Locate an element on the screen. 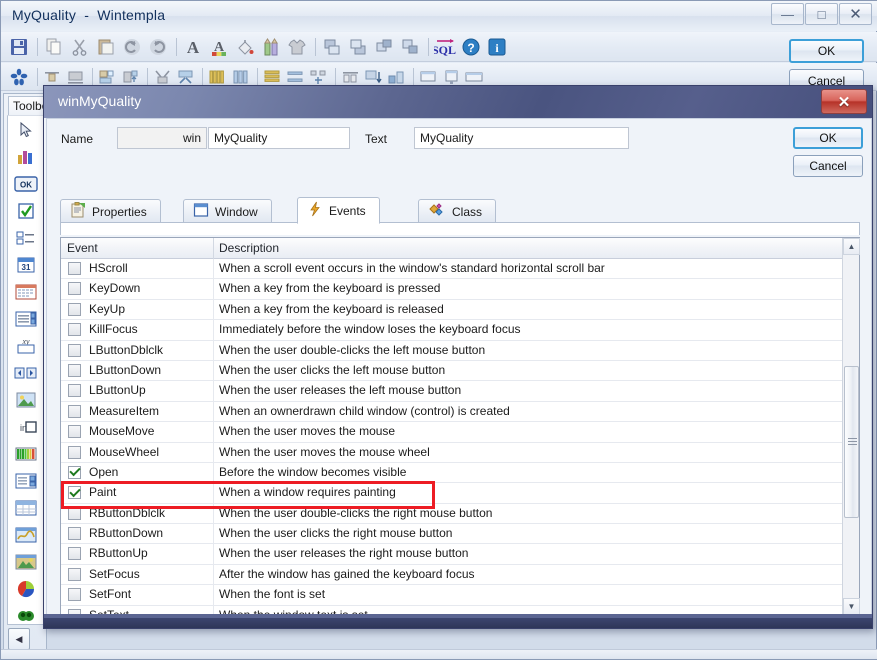  table-row: SetFont When the font is set is located at coordinates (451, 595).